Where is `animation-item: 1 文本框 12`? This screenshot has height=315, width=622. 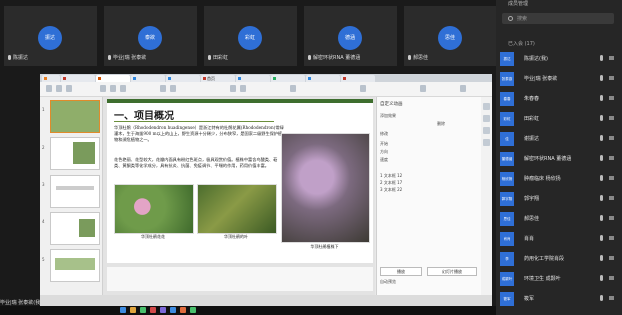
animation-item: 1 文本框 12 is located at coordinates (391, 176).